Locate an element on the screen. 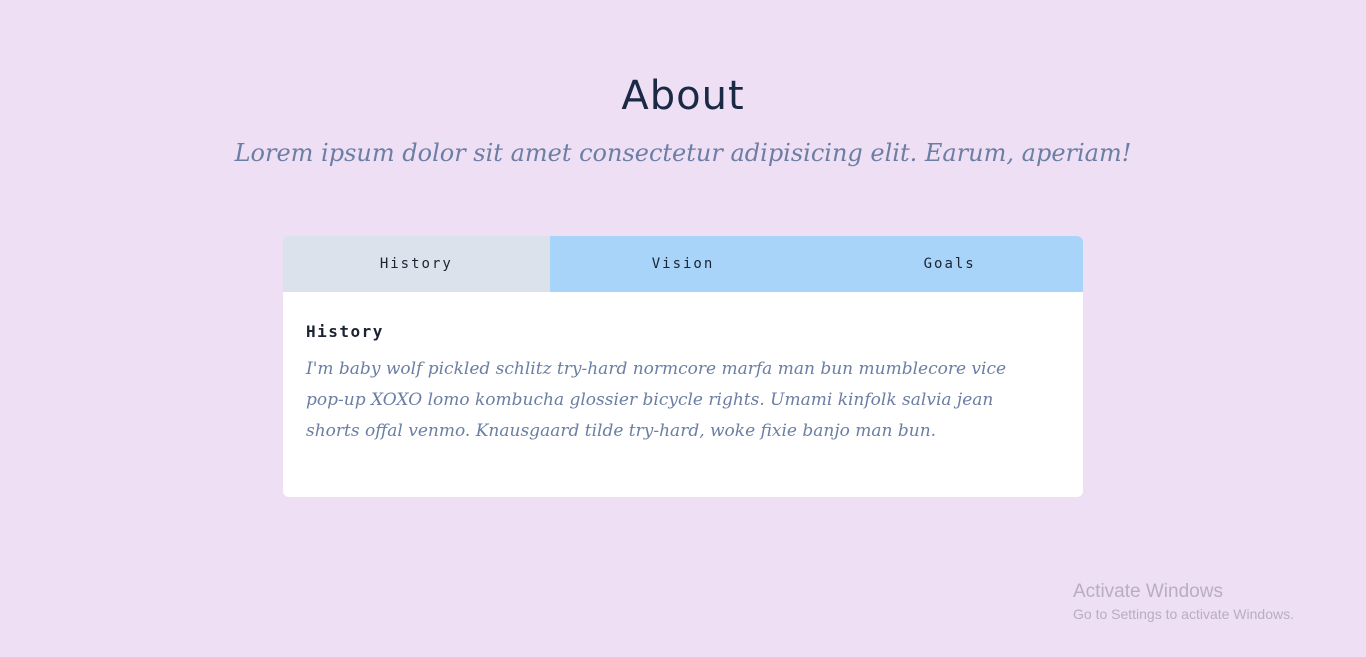 This screenshot has height=657, width=1366. tab-bar: History Vision Goals is located at coordinates (683, 264).